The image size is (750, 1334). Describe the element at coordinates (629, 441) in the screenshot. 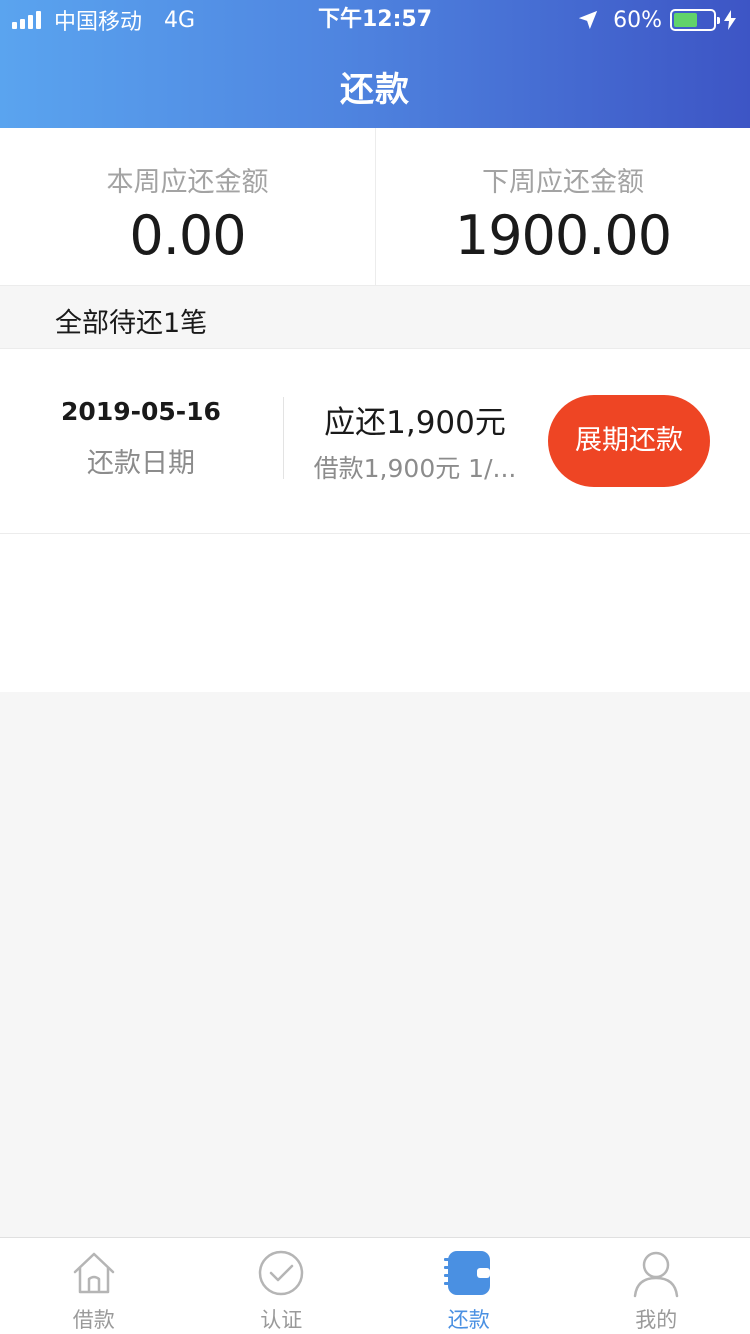

I see `extend-repayment-button: 展期还款` at that location.